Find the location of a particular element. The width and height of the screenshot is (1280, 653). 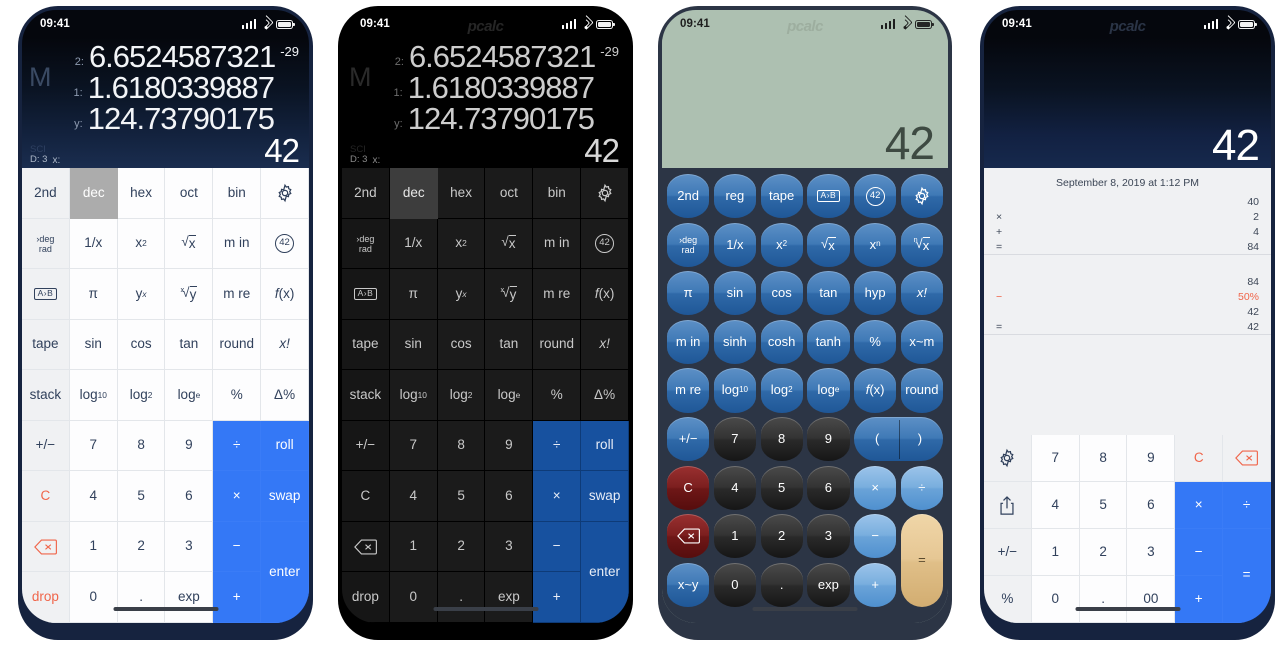

key-oct: oct is located at coordinates (509, 193).